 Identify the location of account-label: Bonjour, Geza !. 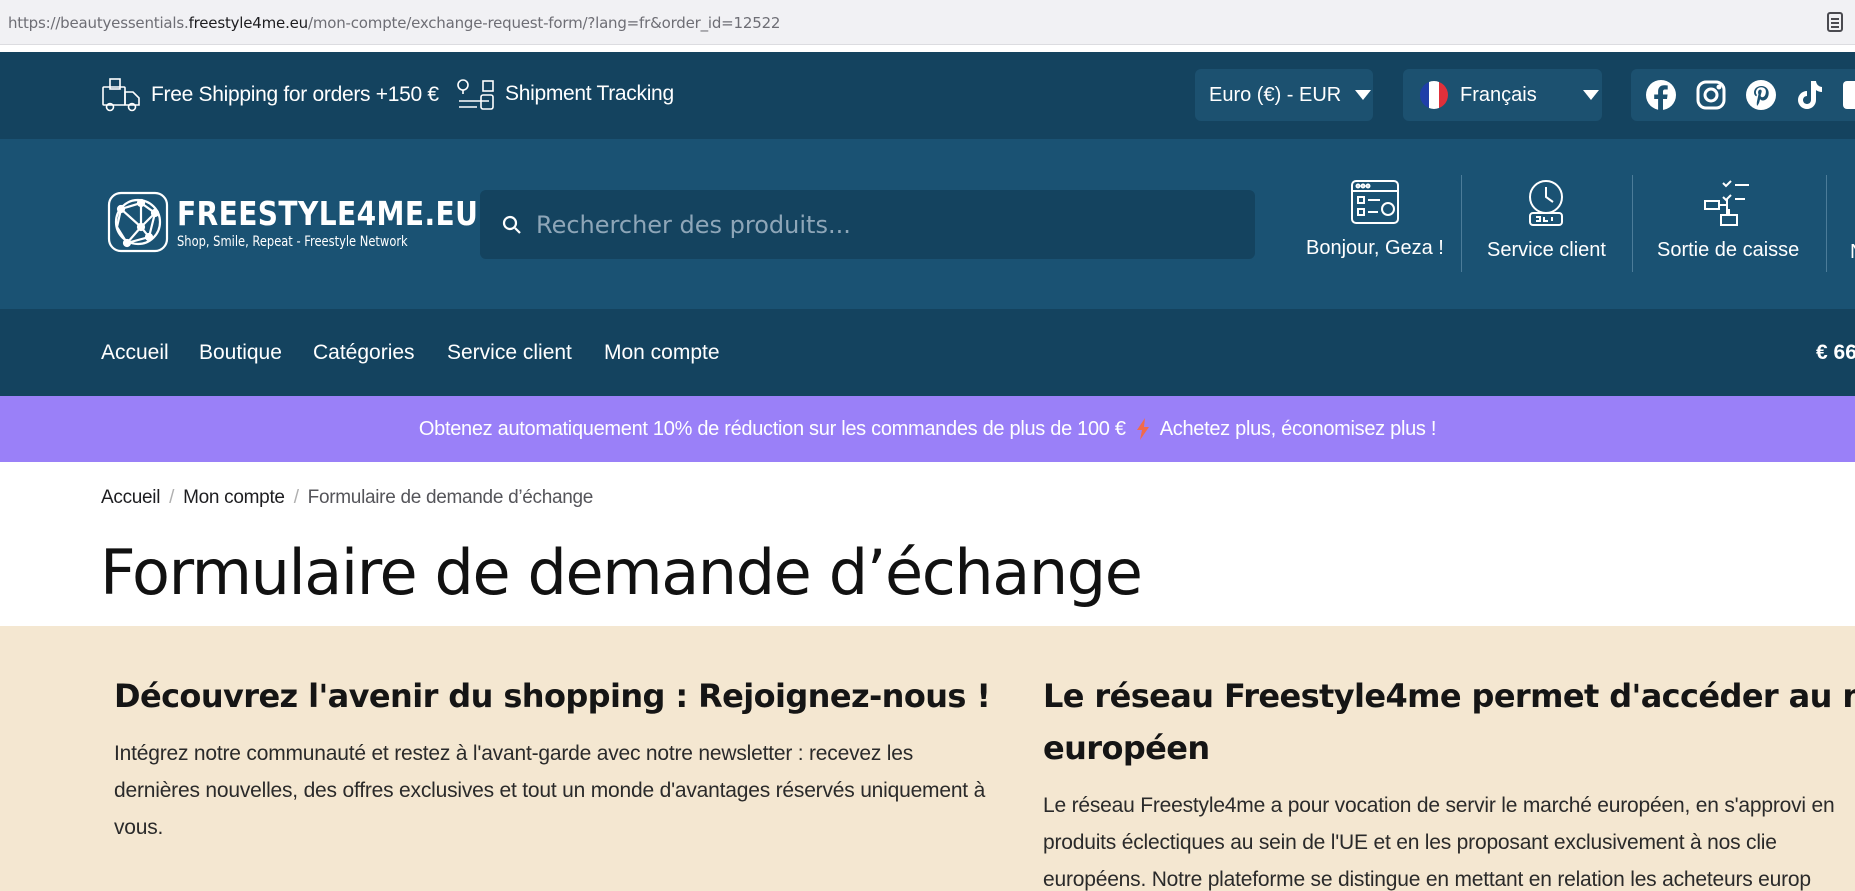
(1375, 248).